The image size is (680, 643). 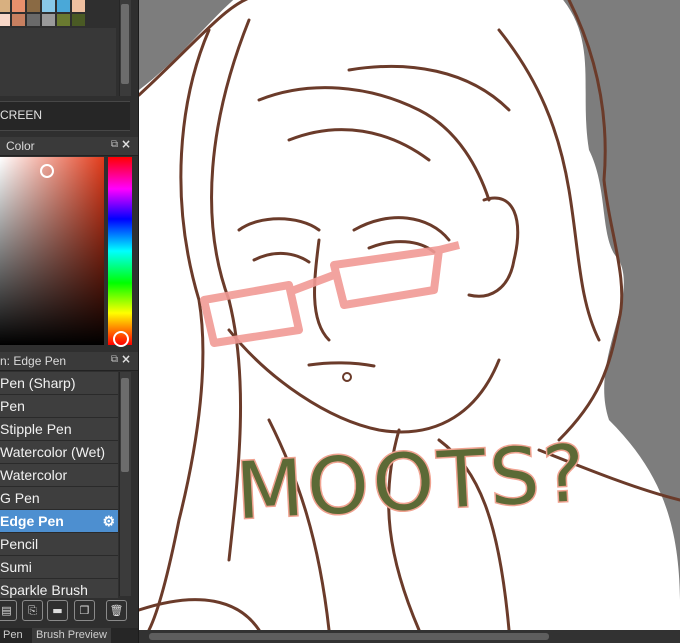 What do you see at coordinates (125, 44) in the screenshot?
I see `swatch-scroll-thumb` at bounding box center [125, 44].